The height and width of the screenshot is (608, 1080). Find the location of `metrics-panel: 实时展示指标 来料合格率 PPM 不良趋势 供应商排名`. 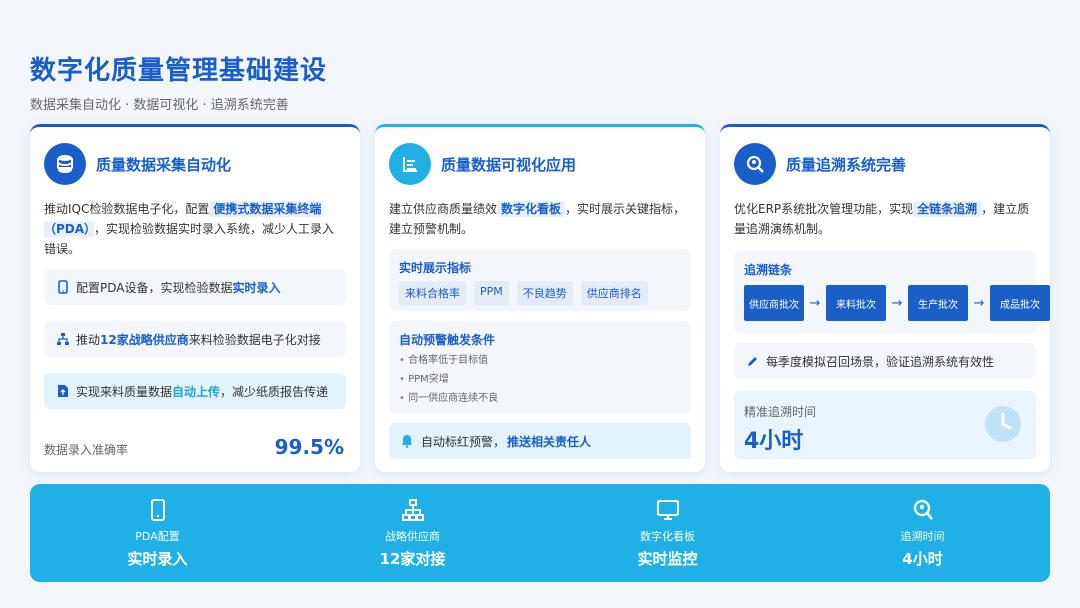

metrics-panel: 实时展示指标 来料合格率 PPM 不良趋势 供应商排名 is located at coordinates (540, 280).